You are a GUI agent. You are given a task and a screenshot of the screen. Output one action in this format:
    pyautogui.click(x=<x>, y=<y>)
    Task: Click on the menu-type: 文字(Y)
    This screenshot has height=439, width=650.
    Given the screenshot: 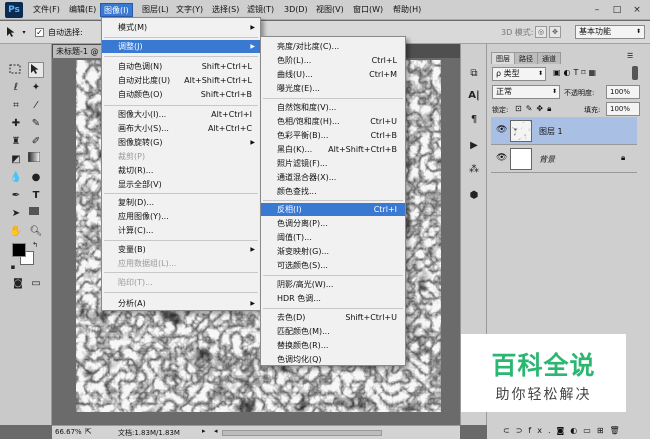 What is the action you would take?
    pyautogui.click(x=189, y=10)
    